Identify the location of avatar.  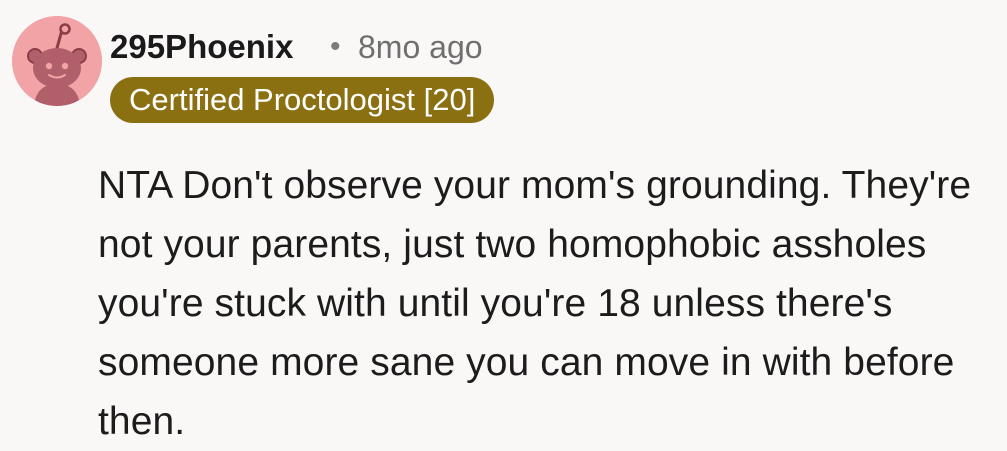
(57, 61).